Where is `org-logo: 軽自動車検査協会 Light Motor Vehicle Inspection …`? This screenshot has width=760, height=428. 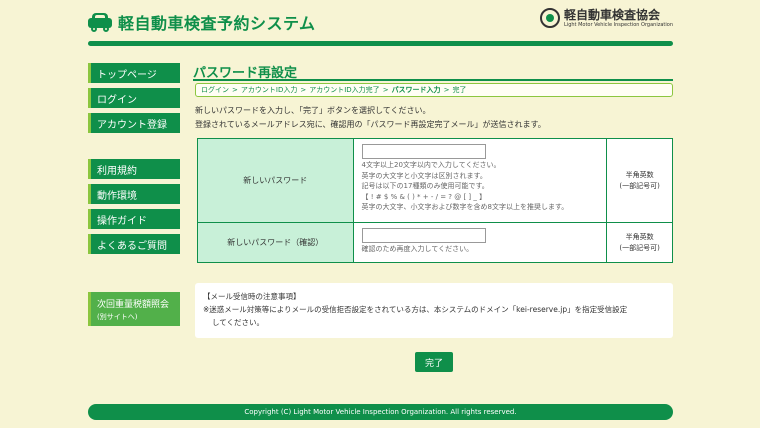 org-logo: 軽自動車検査協会 Light Motor Vehicle Inspection … is located at coordinates (606, 18).